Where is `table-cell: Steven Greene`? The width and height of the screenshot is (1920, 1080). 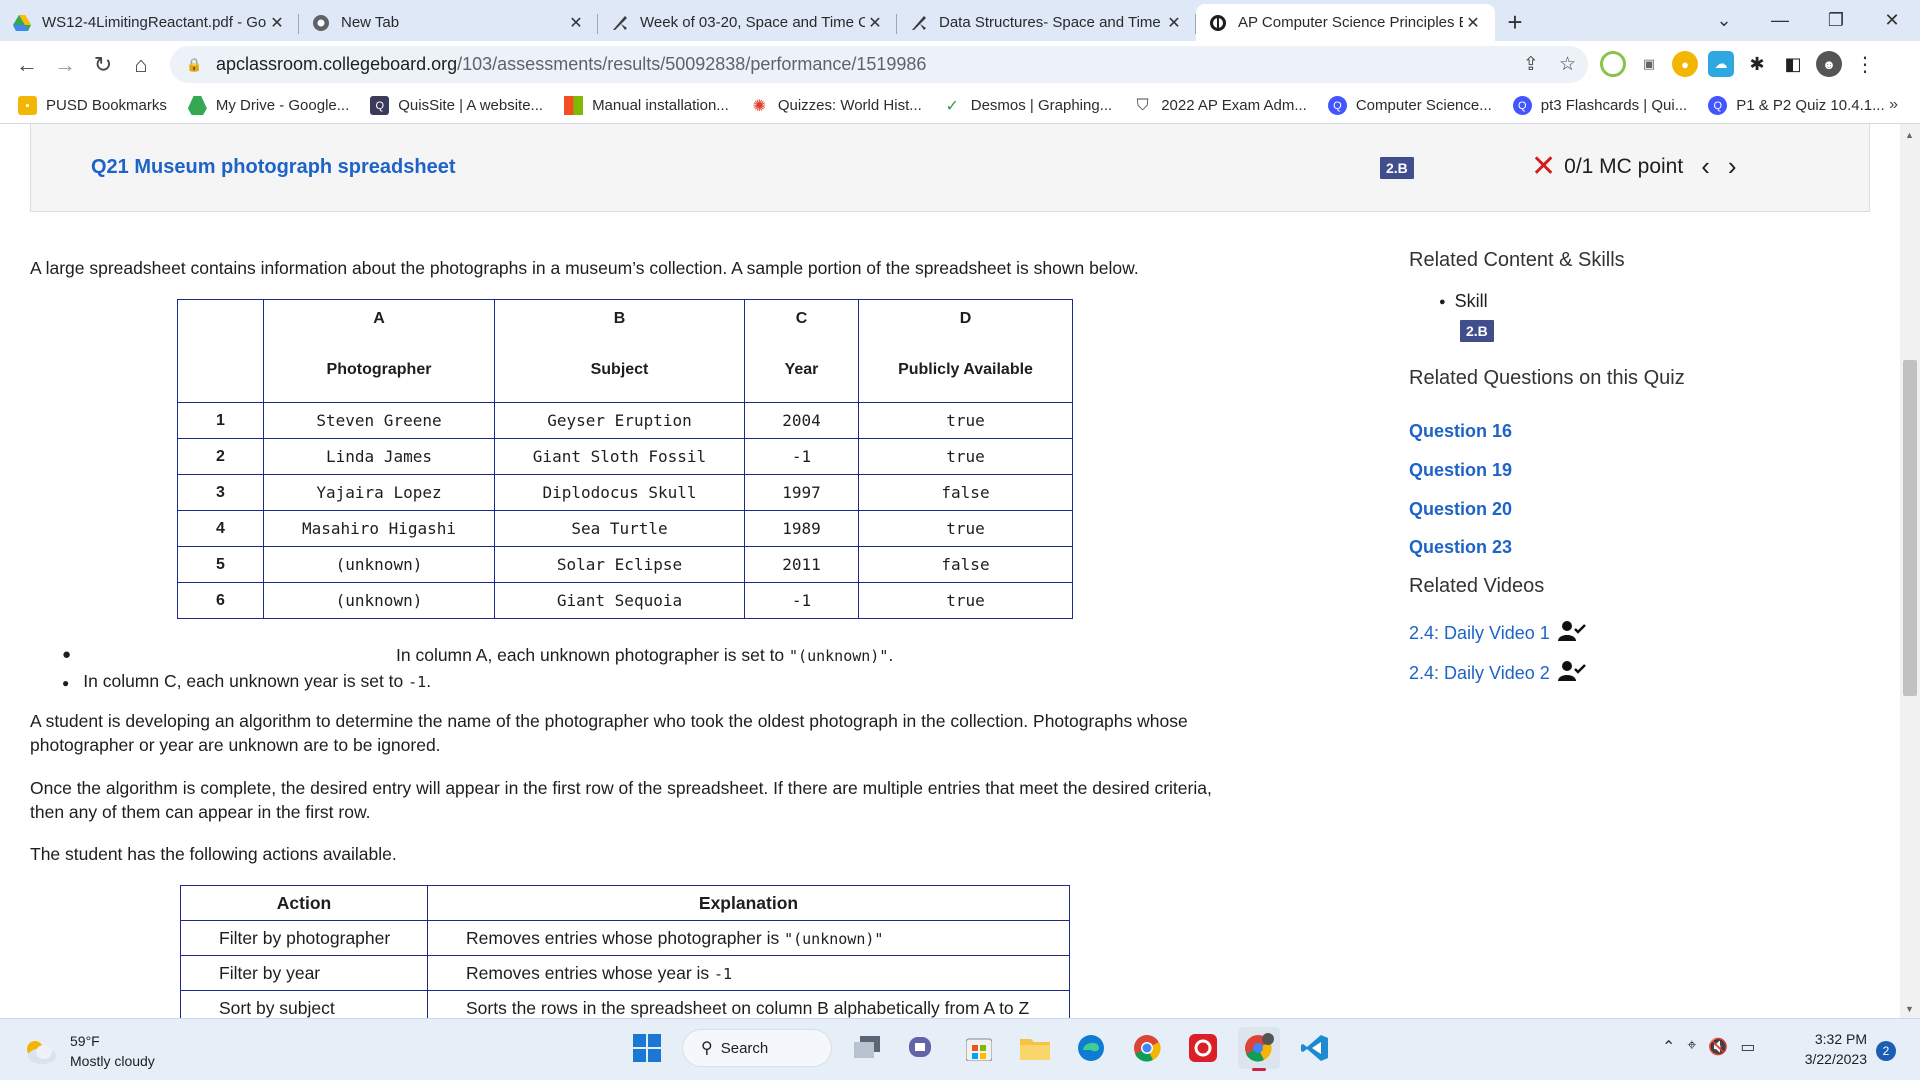
table-cell: Steven Greene is located at coordinates (379, 420).